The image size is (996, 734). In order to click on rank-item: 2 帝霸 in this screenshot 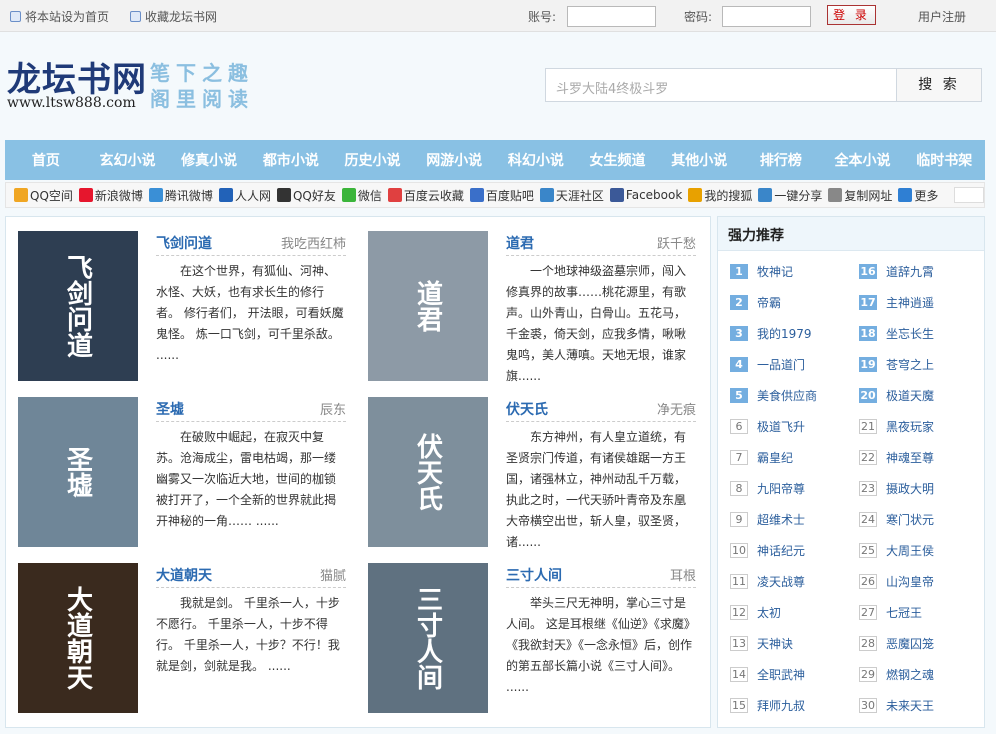, I will do `click(755, 302)`.